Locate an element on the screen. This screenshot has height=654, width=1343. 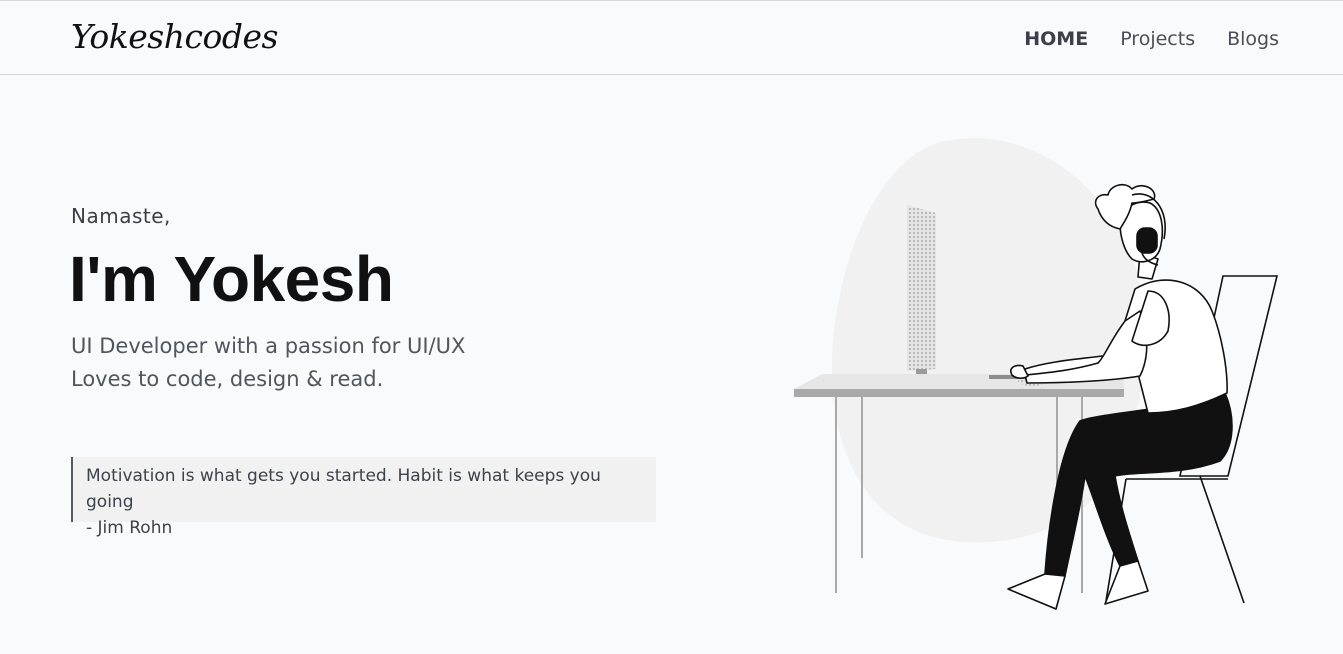
main-nav: HOME Projects Blogs is located at coordinates (1151, 39).